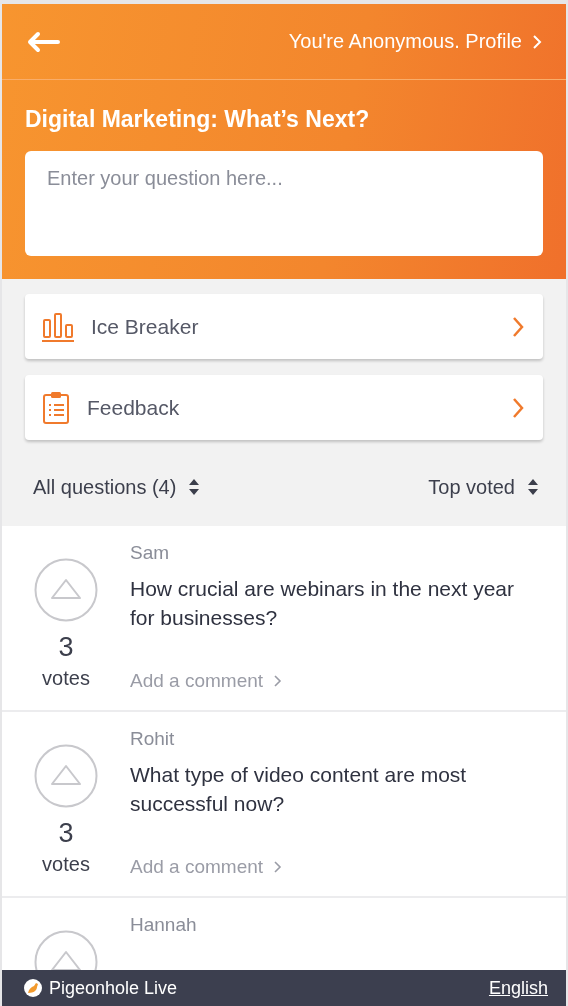 Image resolution: width=568 pixels, height=1006 pixels. I want to click on back-arrow-icon, so click(43, 41).